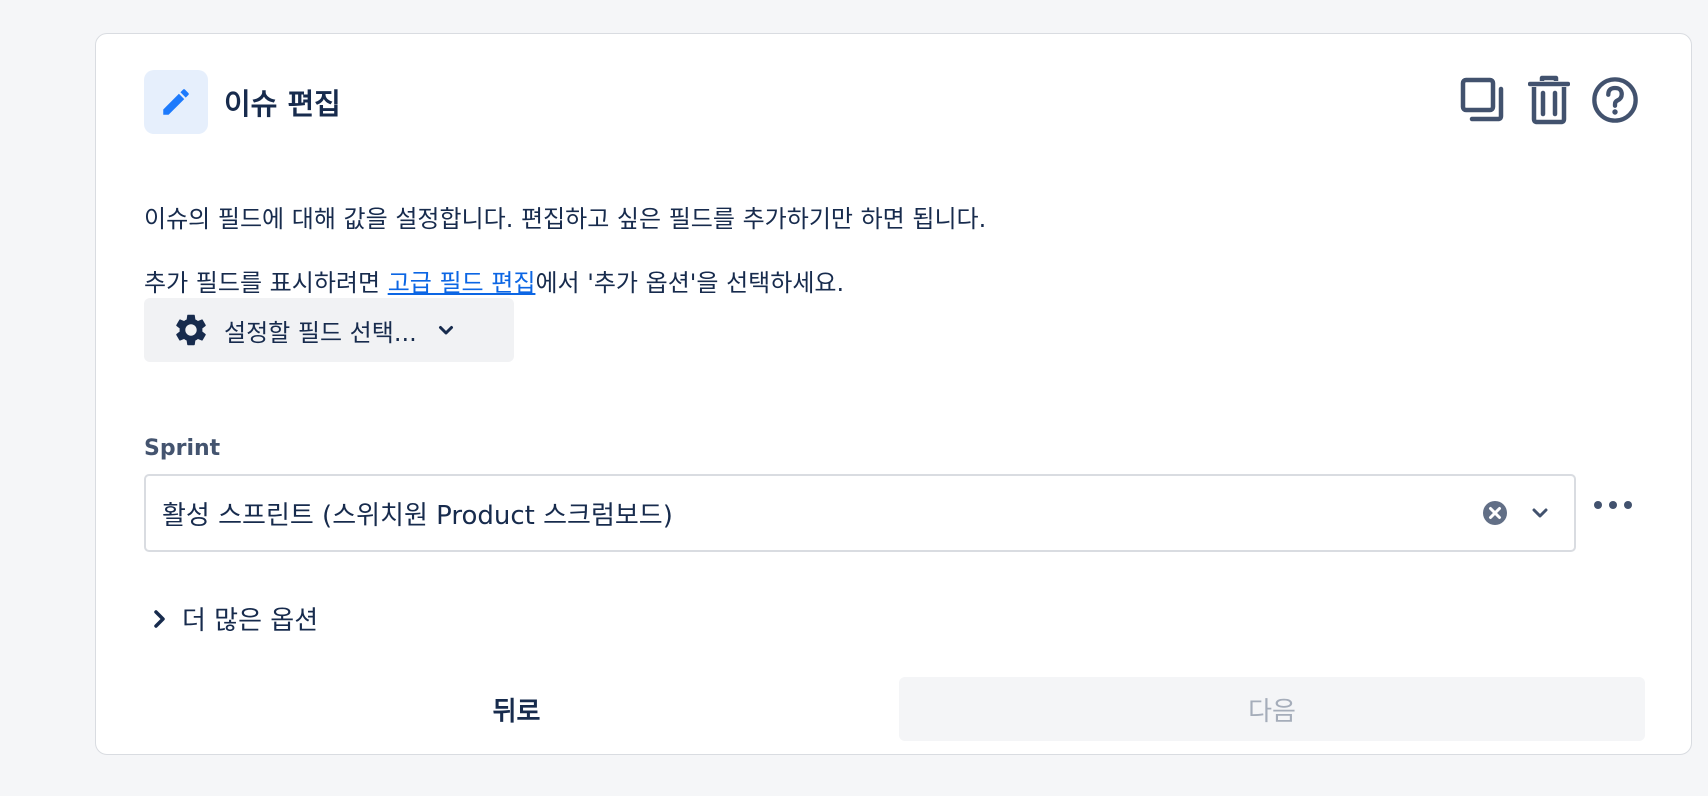  I want to click on duplicate-button, so click(1483, 100).